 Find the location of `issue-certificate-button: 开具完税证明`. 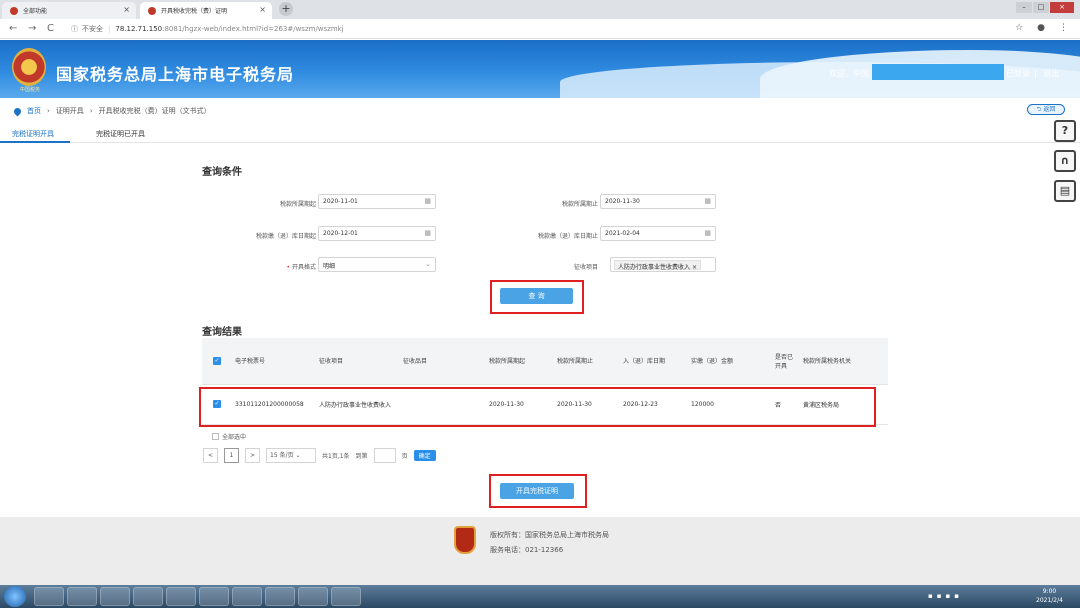

issue-certificate-button: 开具完税证明 is located at coordinates (537, 491).